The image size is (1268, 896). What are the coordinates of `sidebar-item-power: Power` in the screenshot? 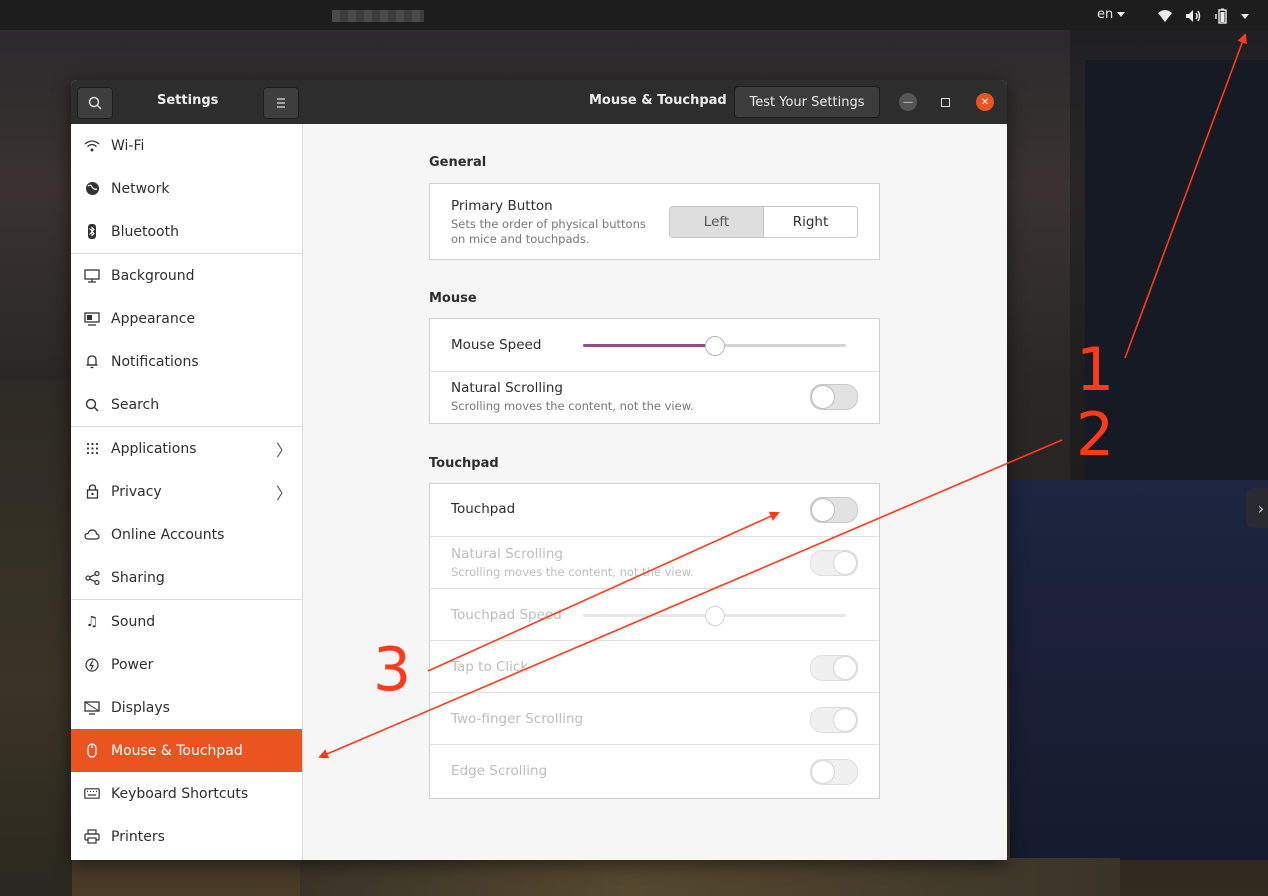 It's located at (186, 664).